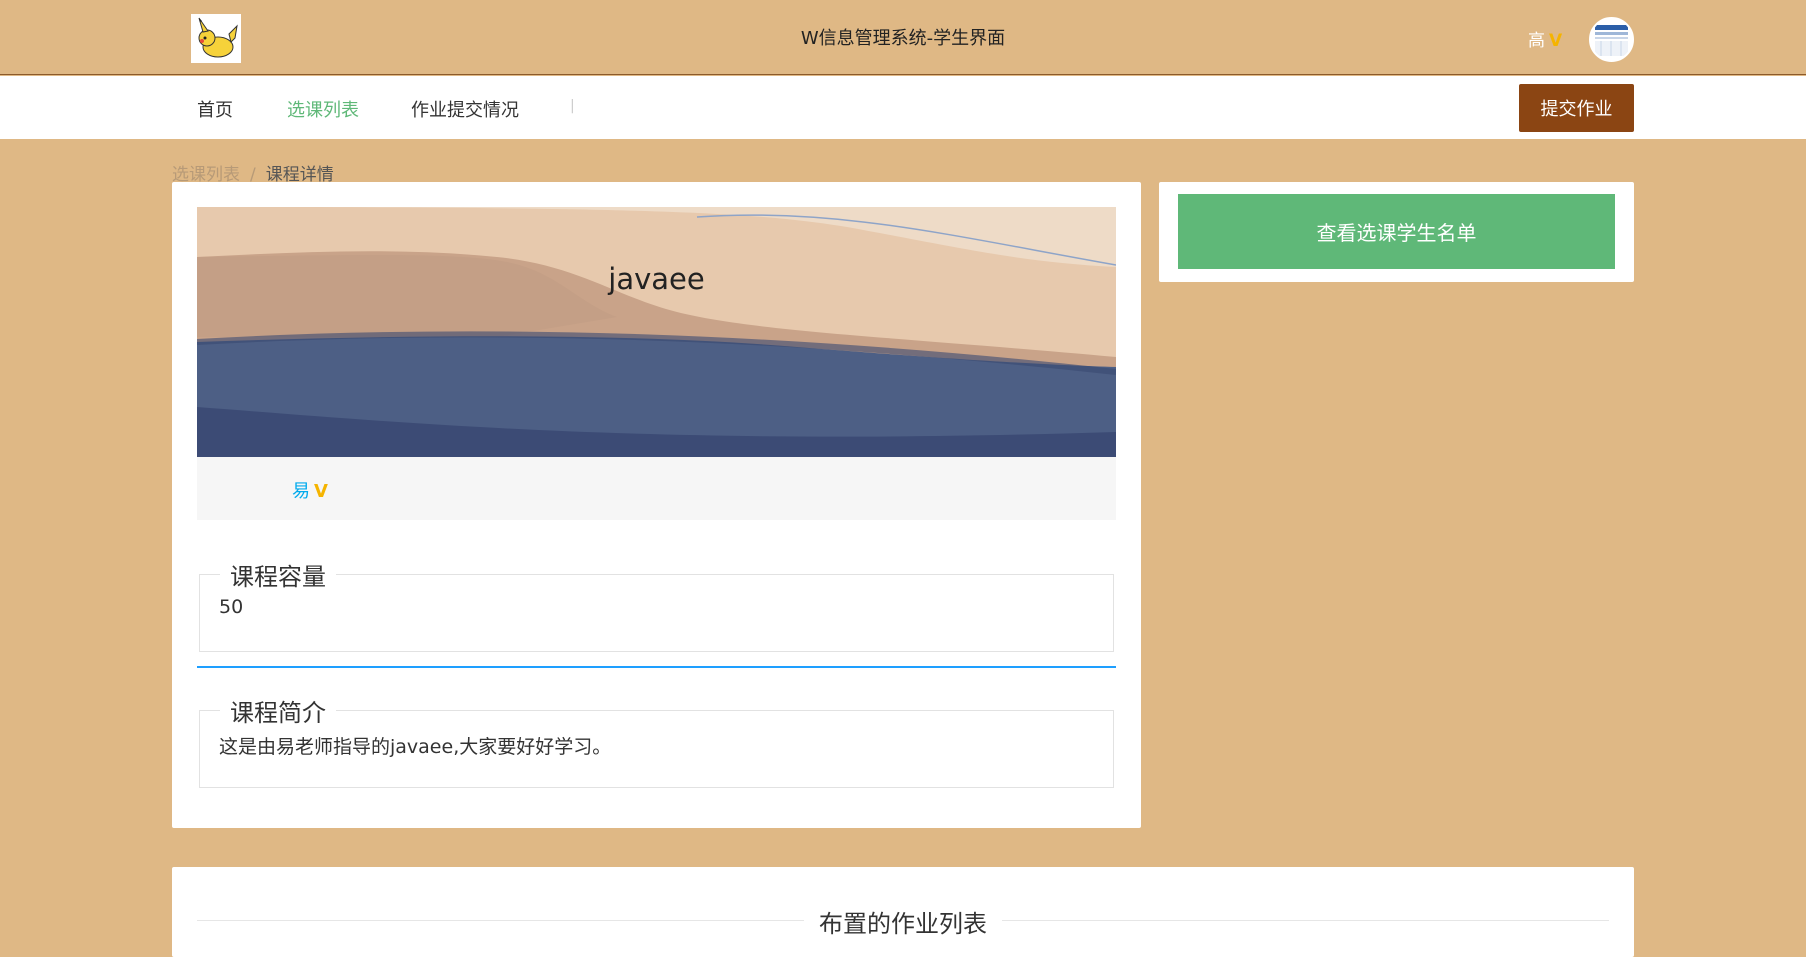  Describe the element at coordinates (465, 109) in the screenshot. I see `nav-item-homework-status: 作业提交情况` at that location.